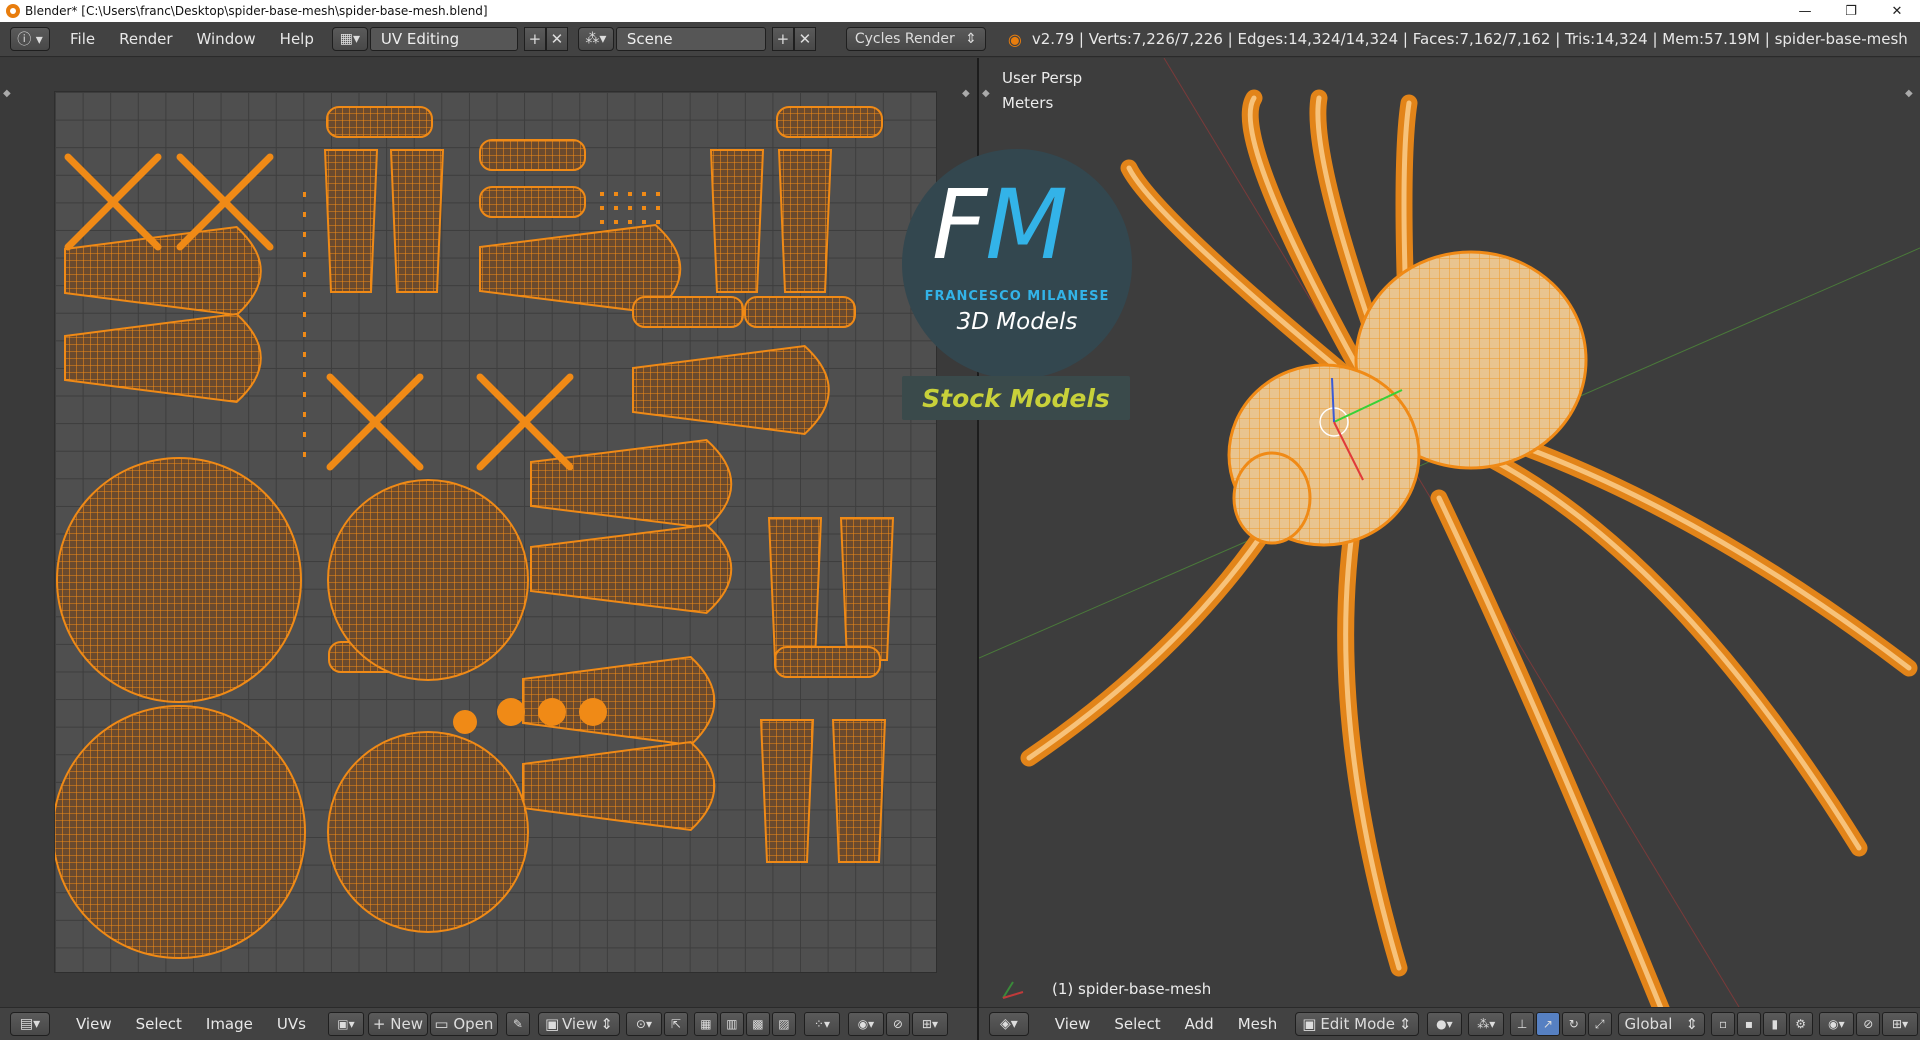 This screenshot has height=1040, width=1920. What do you see at coordinates (1522, 1024) in the screenshot?
I see `manipulator-icon: ⊥` at bounding box center [1522, 1024].